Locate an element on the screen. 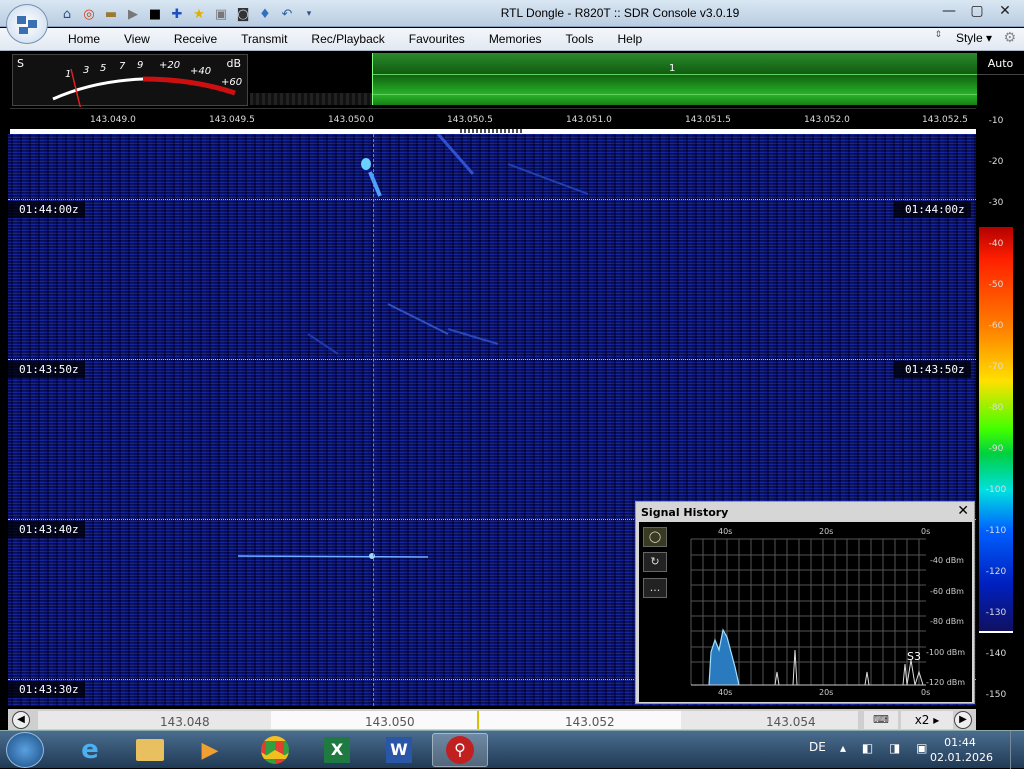 Image resolution: width=1024 pixels, height=769 pixels. menu-rec-playback: Rec/Playback is located at coordinates (347, 39).